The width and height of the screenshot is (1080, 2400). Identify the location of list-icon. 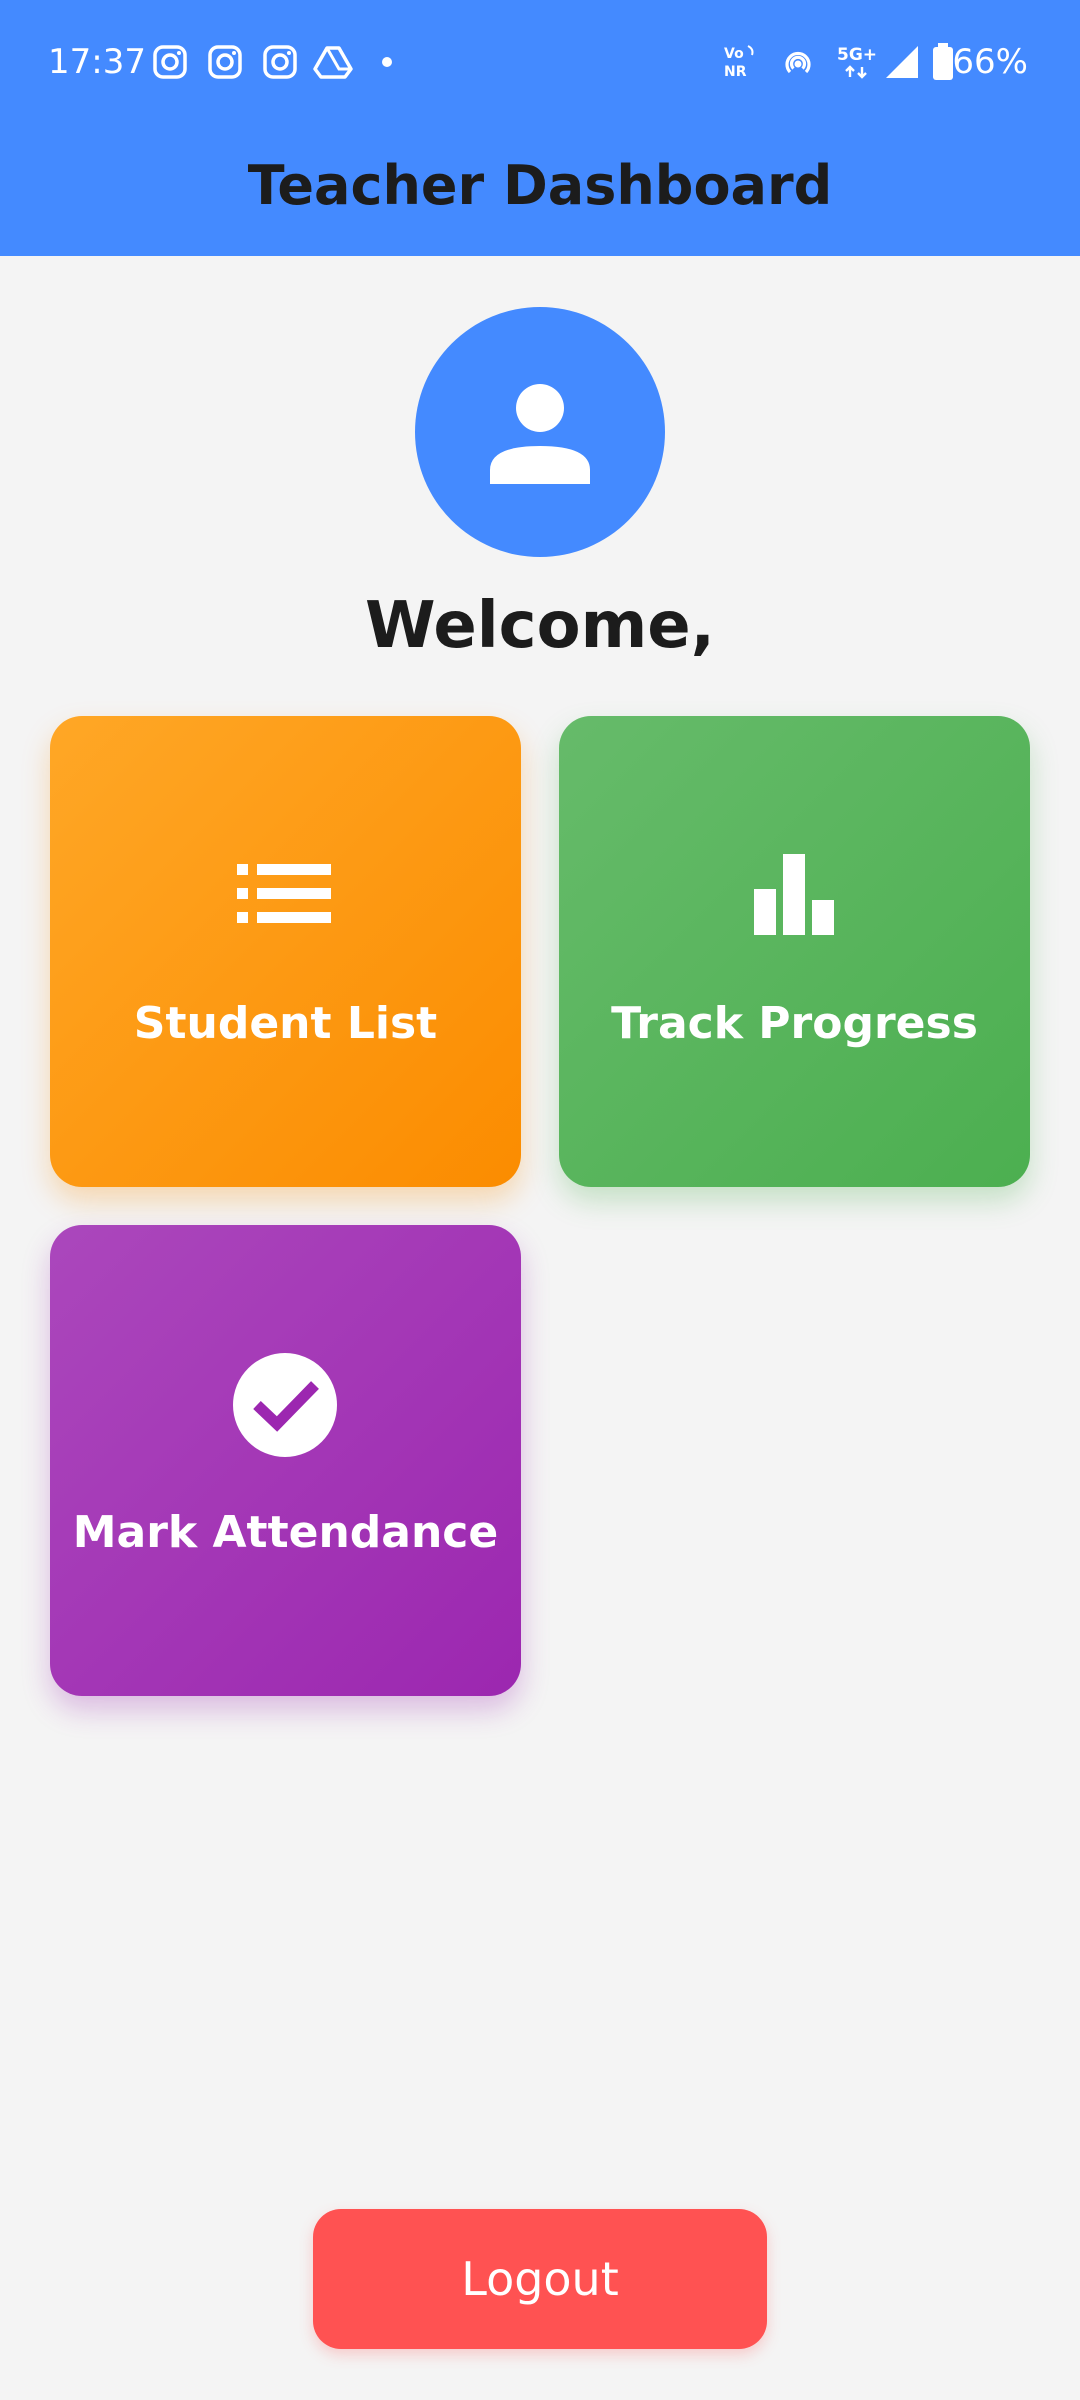
(285, 896).